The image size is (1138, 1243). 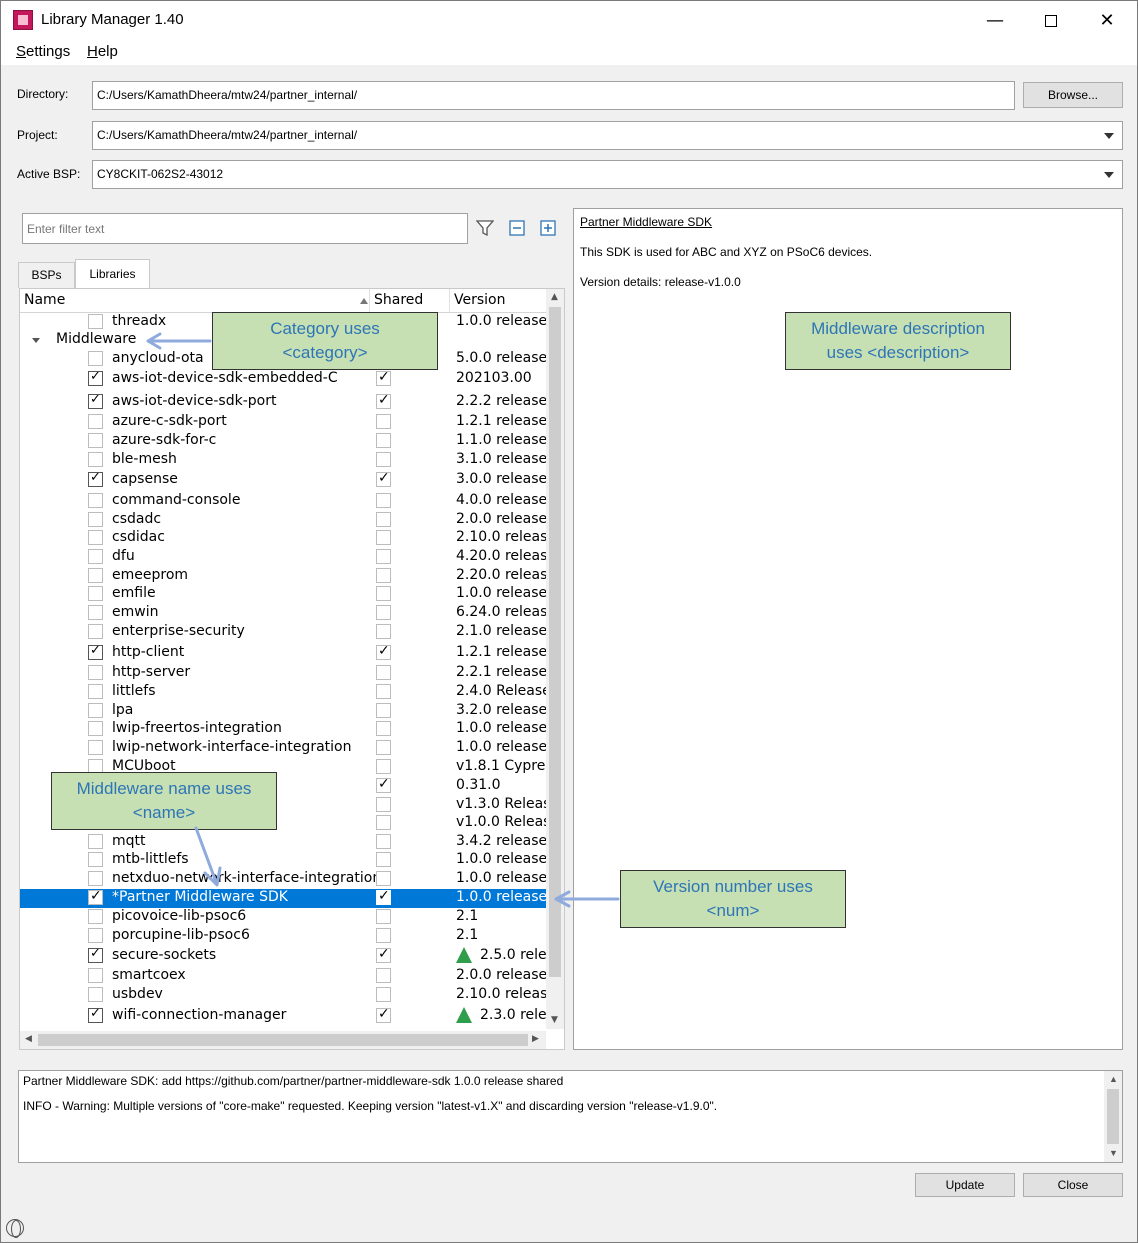 I want to click on version-cell: v1.3.0 Release, so click(x=501, y=804).